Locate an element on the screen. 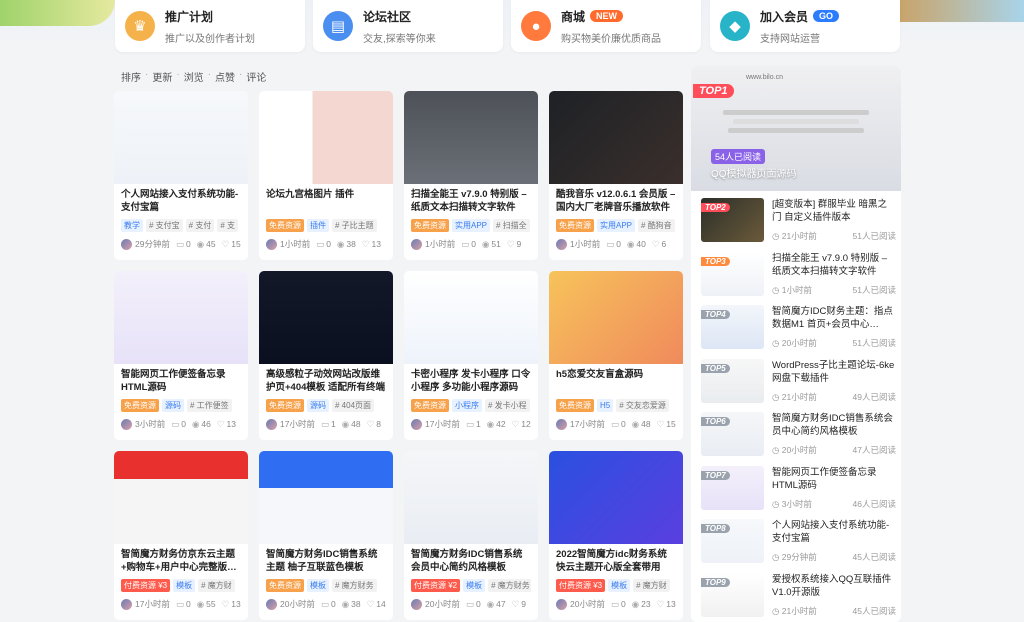 The width and height of the screenshot is (1024, 622). post-tag: 小程序 is located at coordinates (467, 405).